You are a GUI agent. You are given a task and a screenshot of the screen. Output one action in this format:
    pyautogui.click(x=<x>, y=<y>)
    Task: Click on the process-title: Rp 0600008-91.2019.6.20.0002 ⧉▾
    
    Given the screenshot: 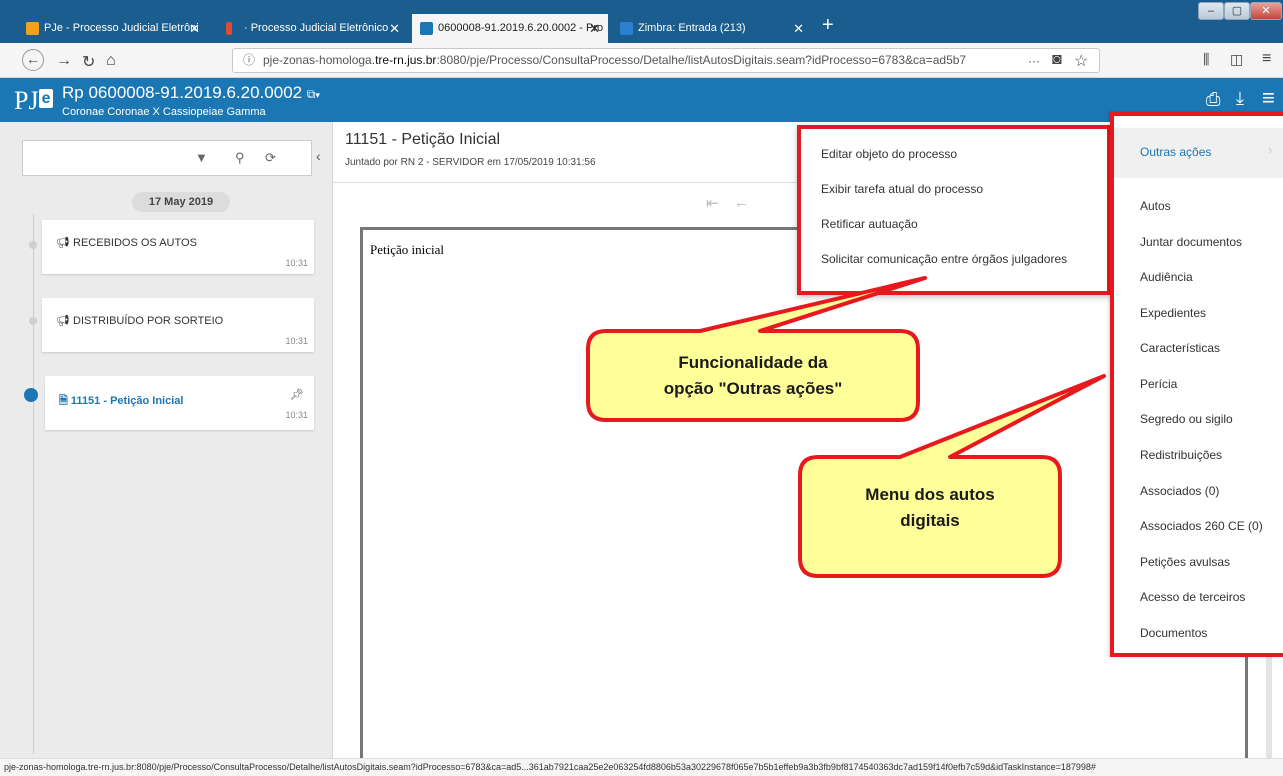 What is the action you would take?
    pyautogui.click(x=191, y=92)
    